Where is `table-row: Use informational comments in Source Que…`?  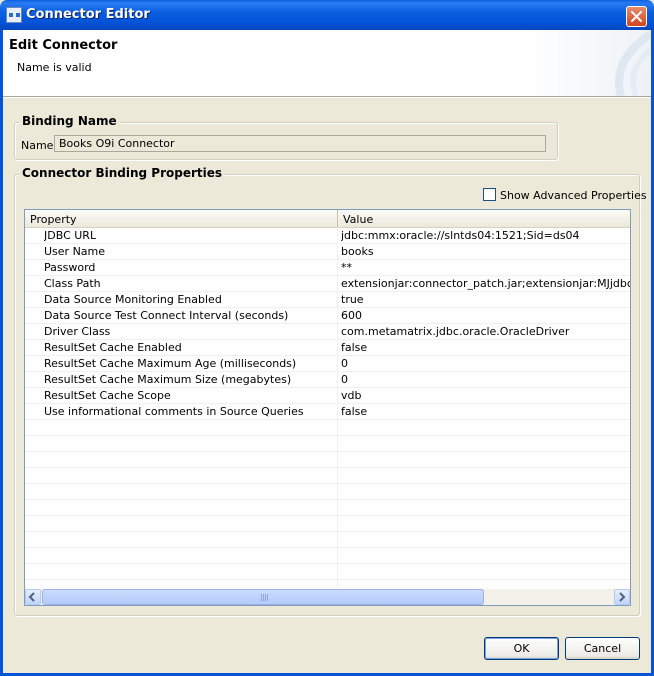
table-row: Use informational comments in Source Que… is located at coordinates (327, 412).